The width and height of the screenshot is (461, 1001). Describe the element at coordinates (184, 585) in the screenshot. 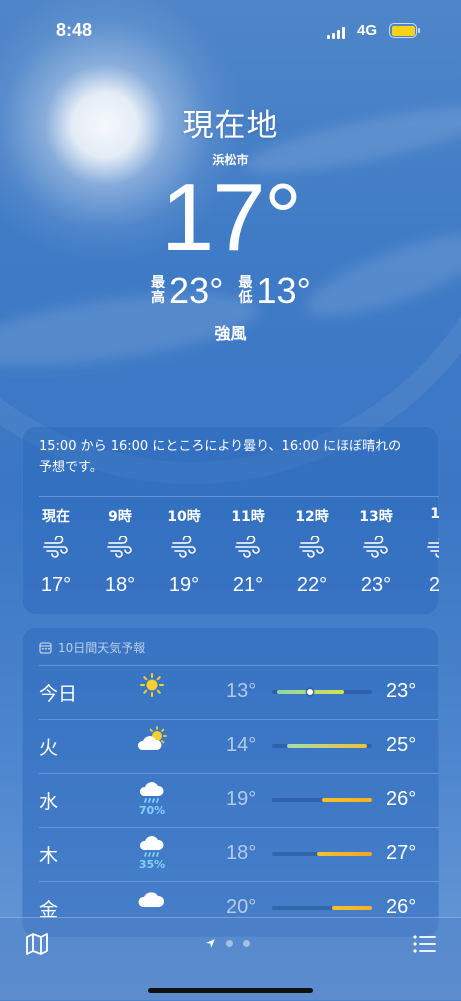

I see `hour-temperature: 19°` at that location.